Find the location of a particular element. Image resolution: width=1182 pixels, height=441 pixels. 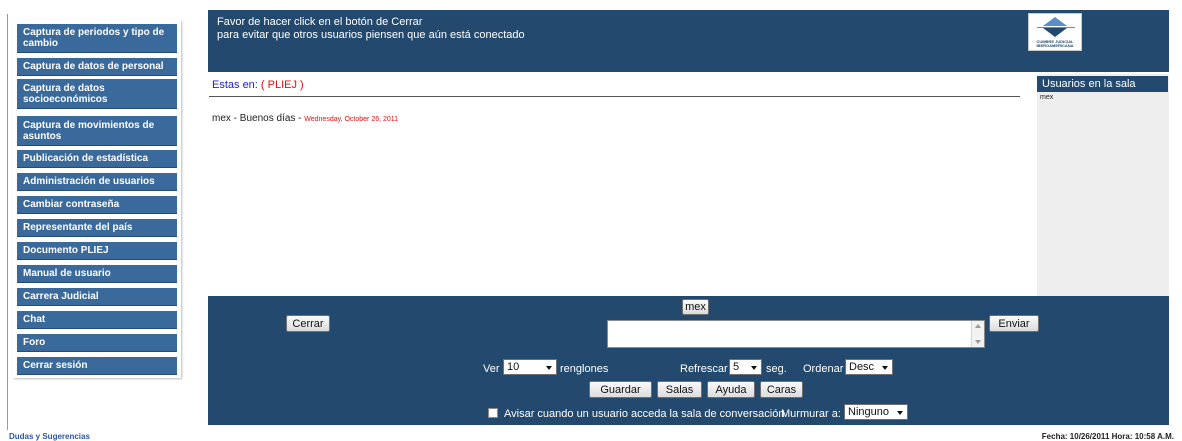

sidebar-item-label: Captura de periodos y tipo de cambio is located at coordinates (94, 38).